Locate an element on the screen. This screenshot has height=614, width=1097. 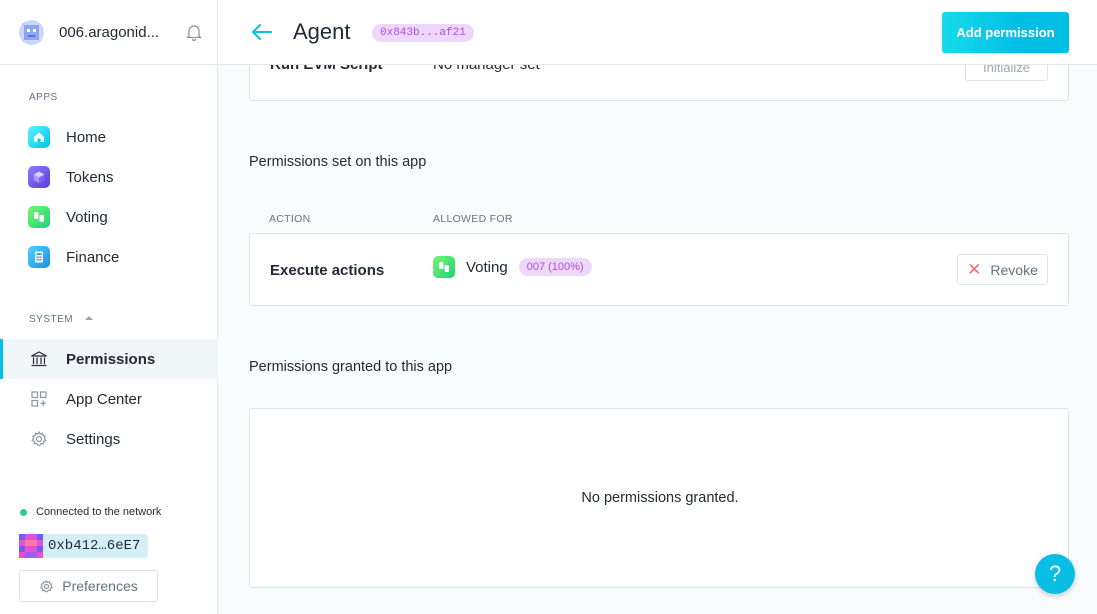
sidebar-item-label: Permissions is located at coordinates (111, 359).